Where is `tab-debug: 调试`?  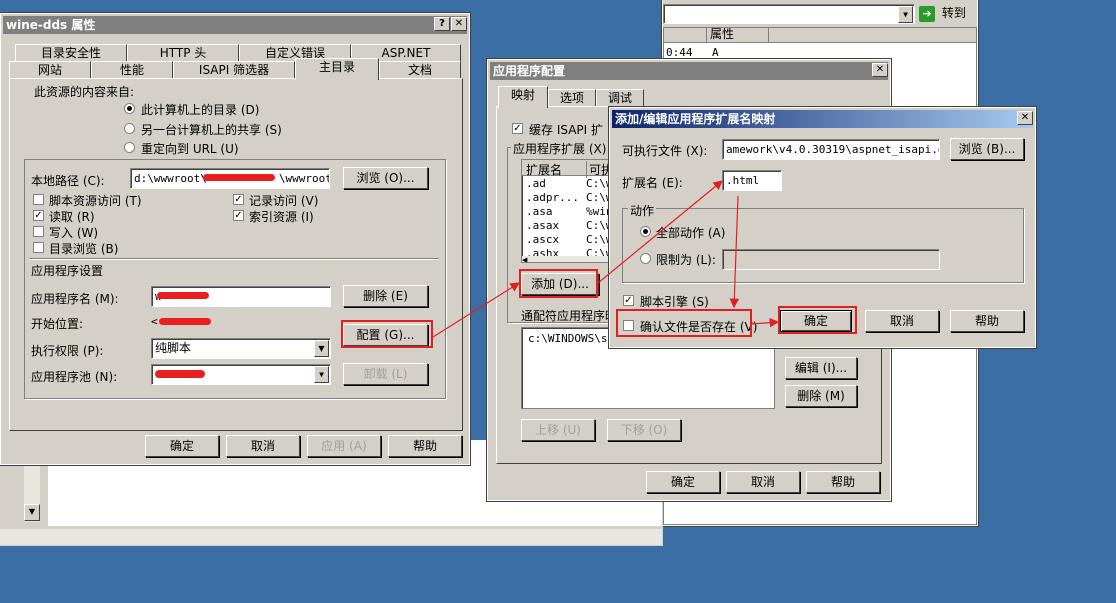
tab-debug: 调试 is located at coordinates (620, 97).